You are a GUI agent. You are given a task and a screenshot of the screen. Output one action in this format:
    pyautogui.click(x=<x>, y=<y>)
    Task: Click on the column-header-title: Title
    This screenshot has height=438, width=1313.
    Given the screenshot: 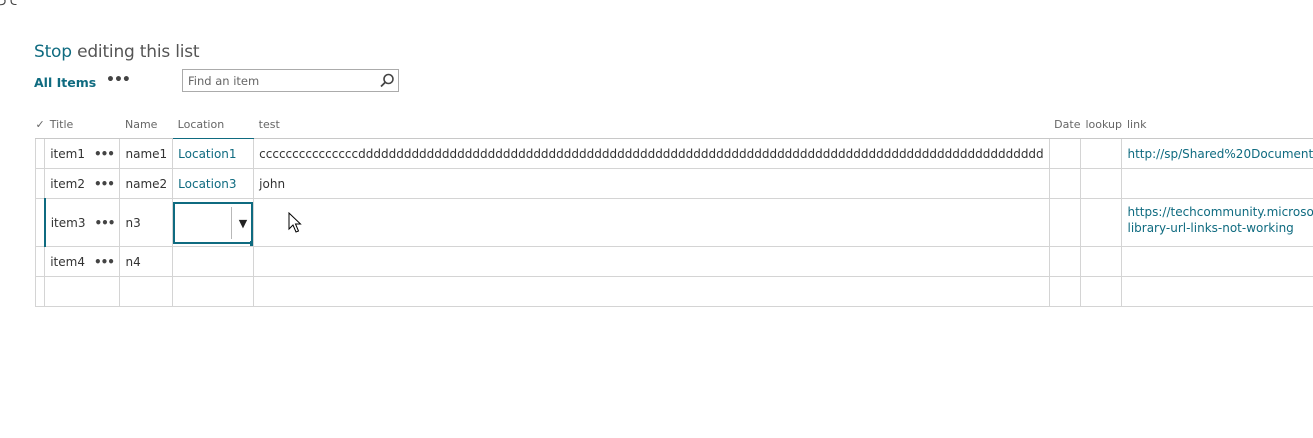 What is the action you would take?
    pyautogui.click(x=82, y=124)
    